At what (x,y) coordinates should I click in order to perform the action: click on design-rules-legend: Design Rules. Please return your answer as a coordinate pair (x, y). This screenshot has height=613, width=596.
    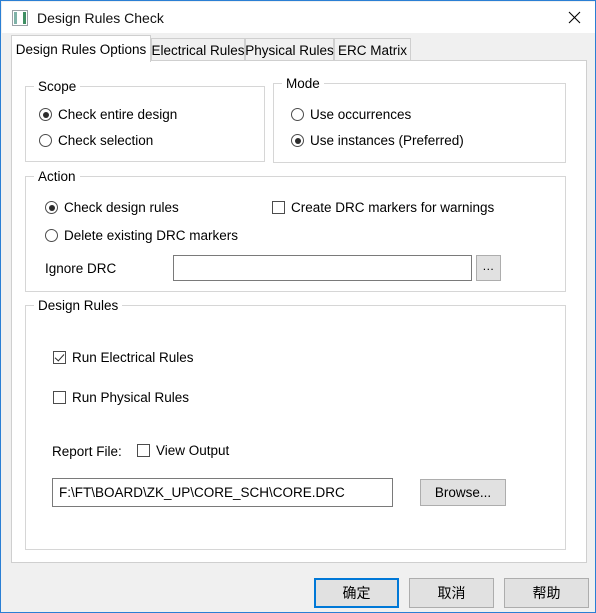
    Looking at the image, I should click on (78, 305).